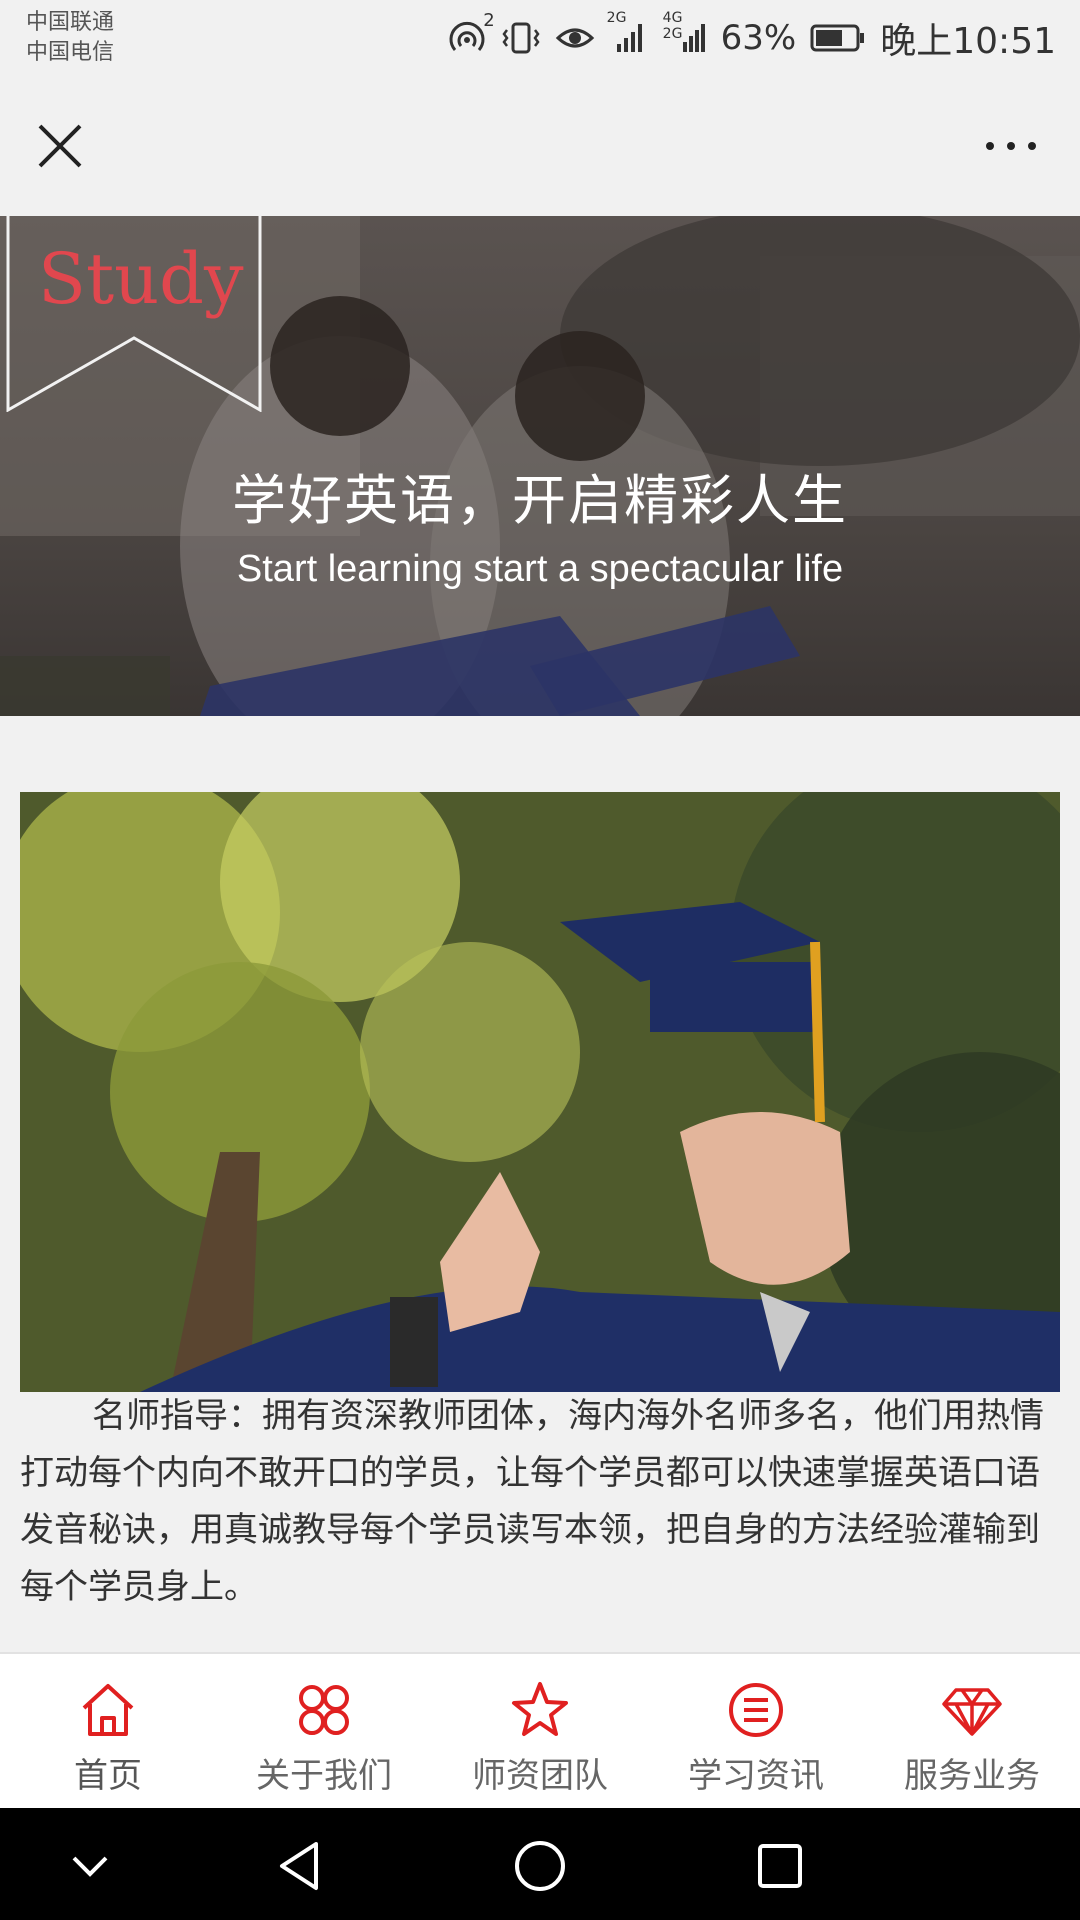  What do you see at coordinates (540, 500) in the screenshot?
I see `hero-title: 学好英语，开启精彩人生` at bounding box center [540, 500].